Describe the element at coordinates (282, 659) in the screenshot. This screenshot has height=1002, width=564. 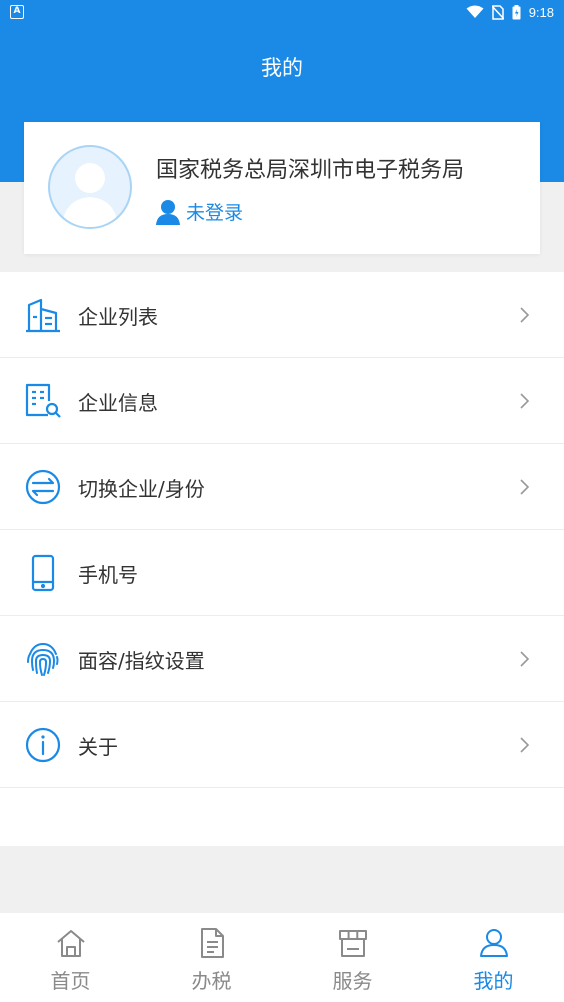
I see `menu-item-biometric-settings: 面容/指纹设置` at that location.